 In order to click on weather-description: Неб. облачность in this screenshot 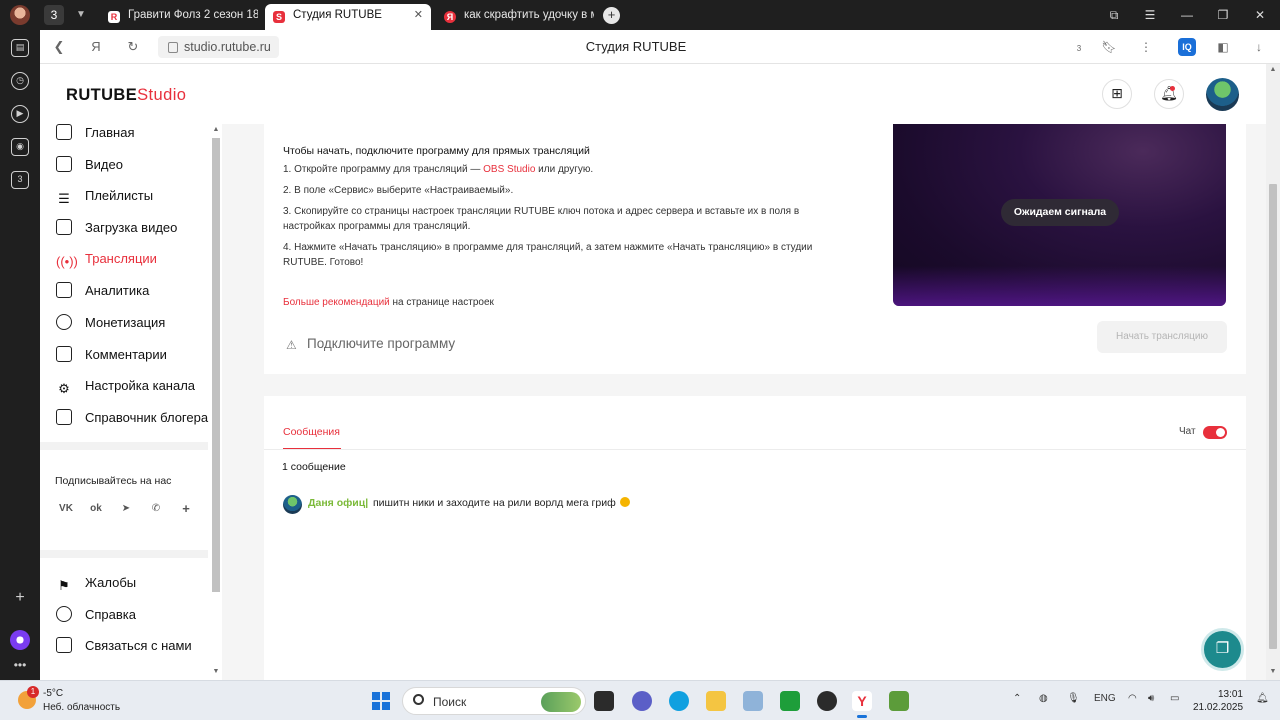, I will do `click(81, 707)`.